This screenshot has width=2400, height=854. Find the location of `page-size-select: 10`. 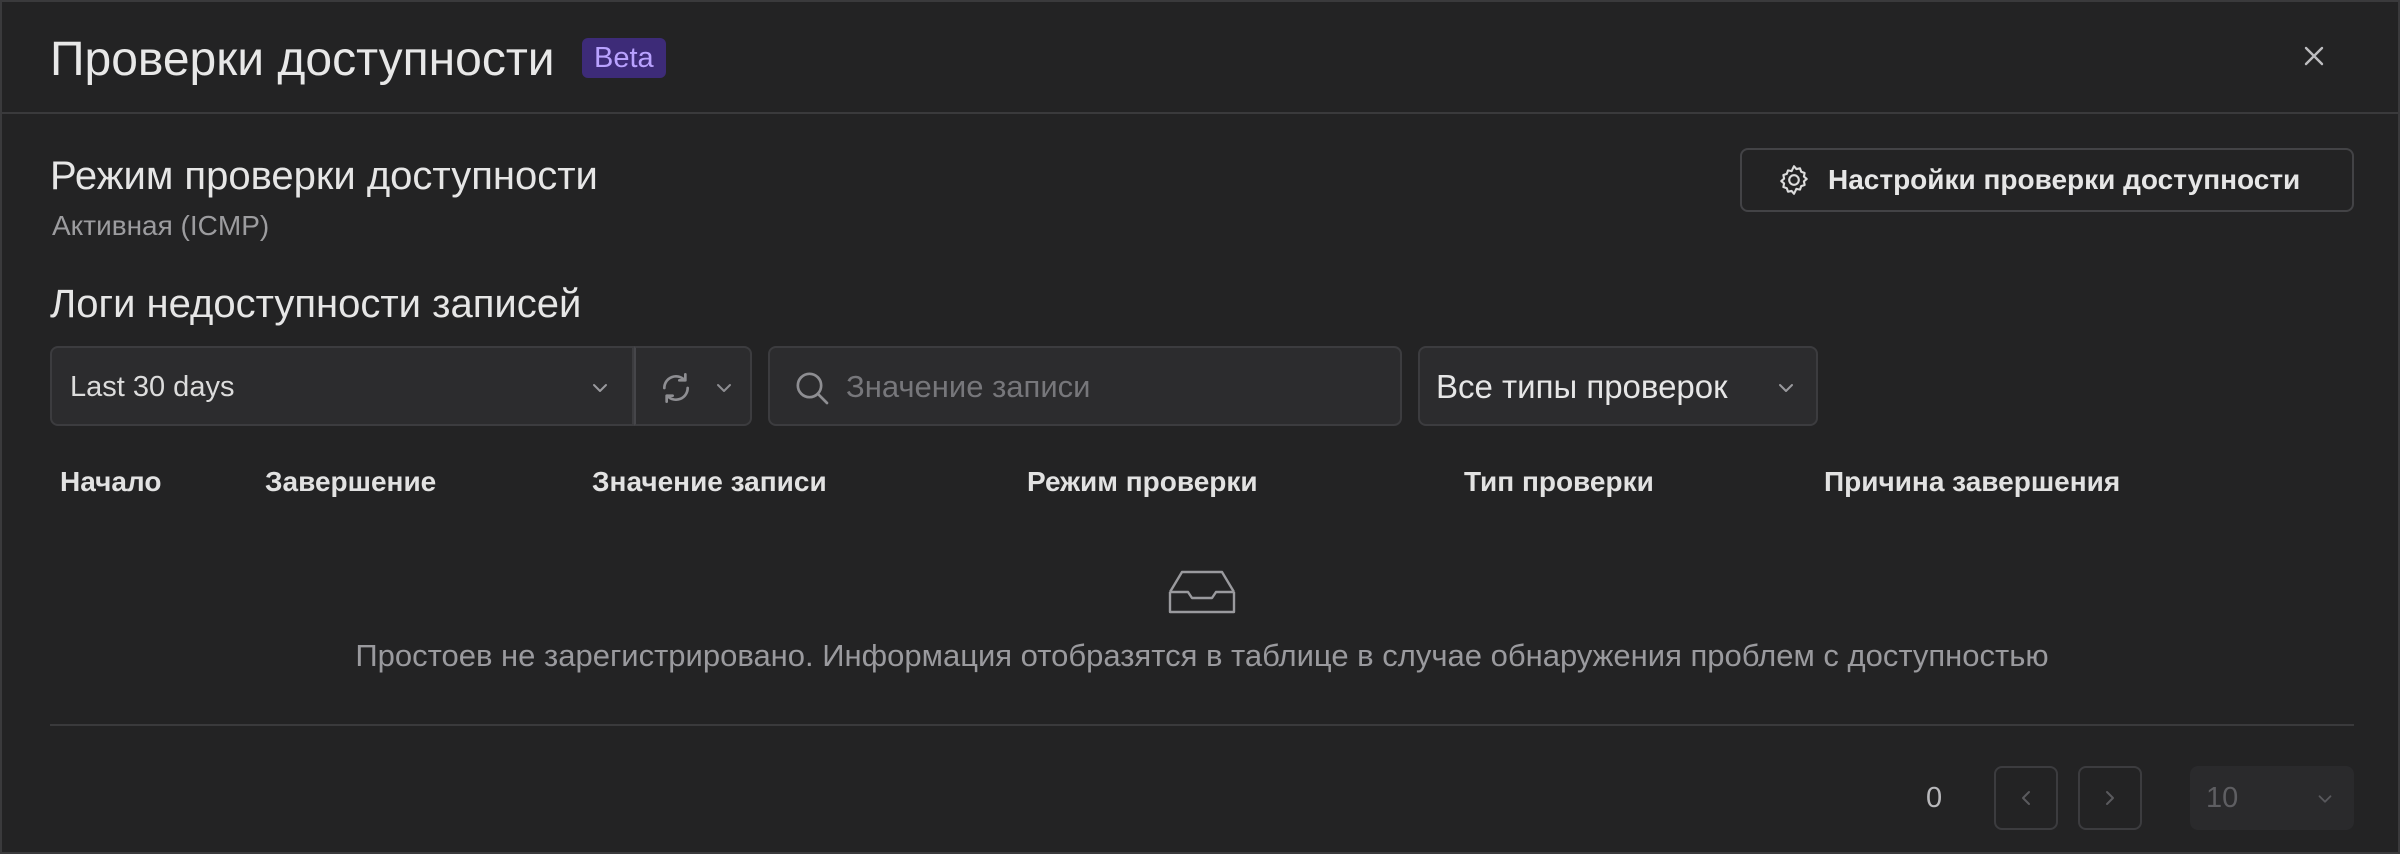

page-size-select: 10 is located at coordinates (2272, 798).